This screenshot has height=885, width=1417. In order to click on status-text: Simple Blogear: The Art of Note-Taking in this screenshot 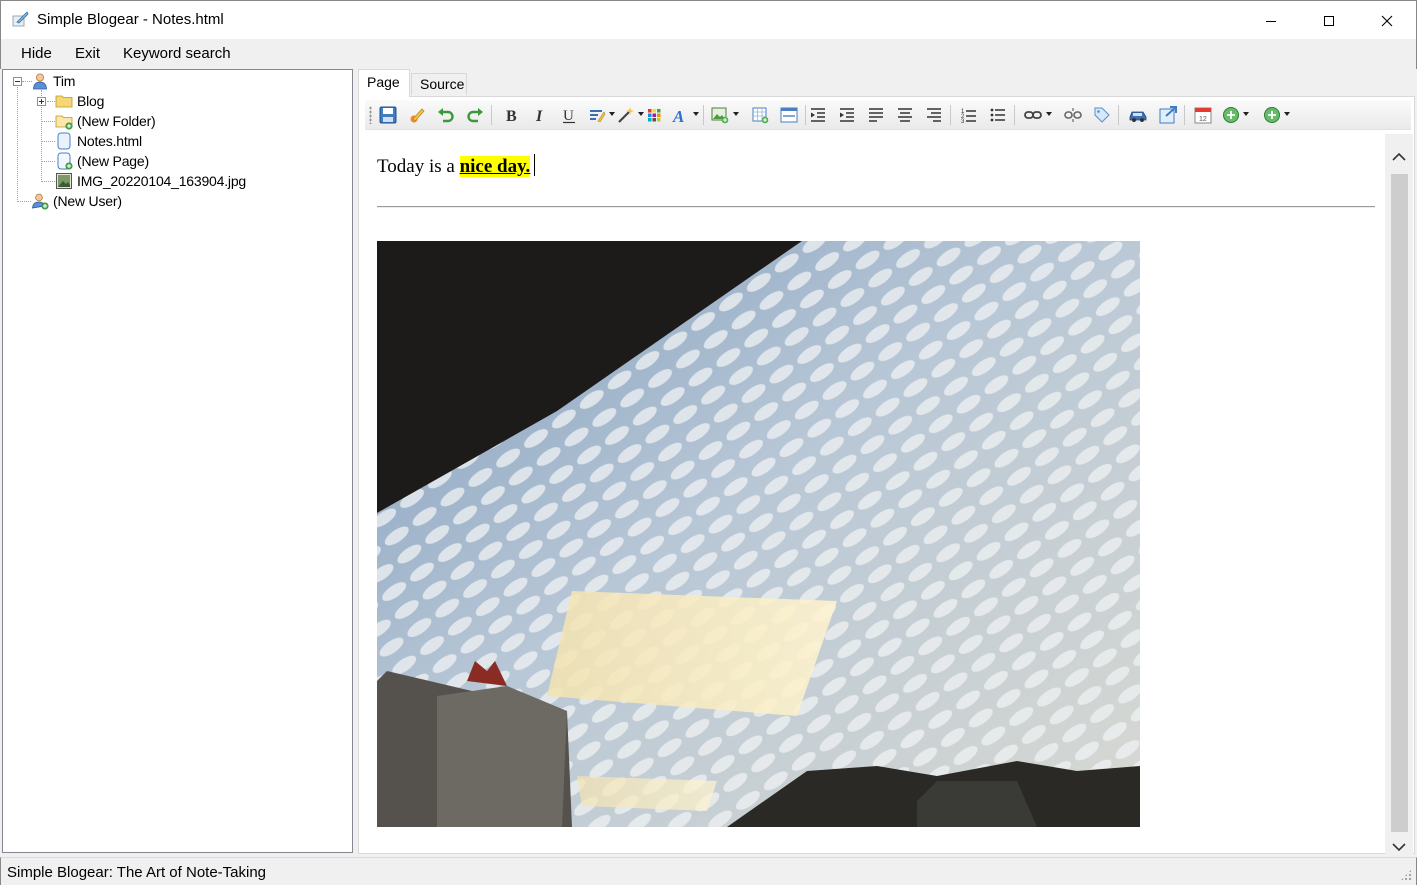, I will do `click(137, 872)`.